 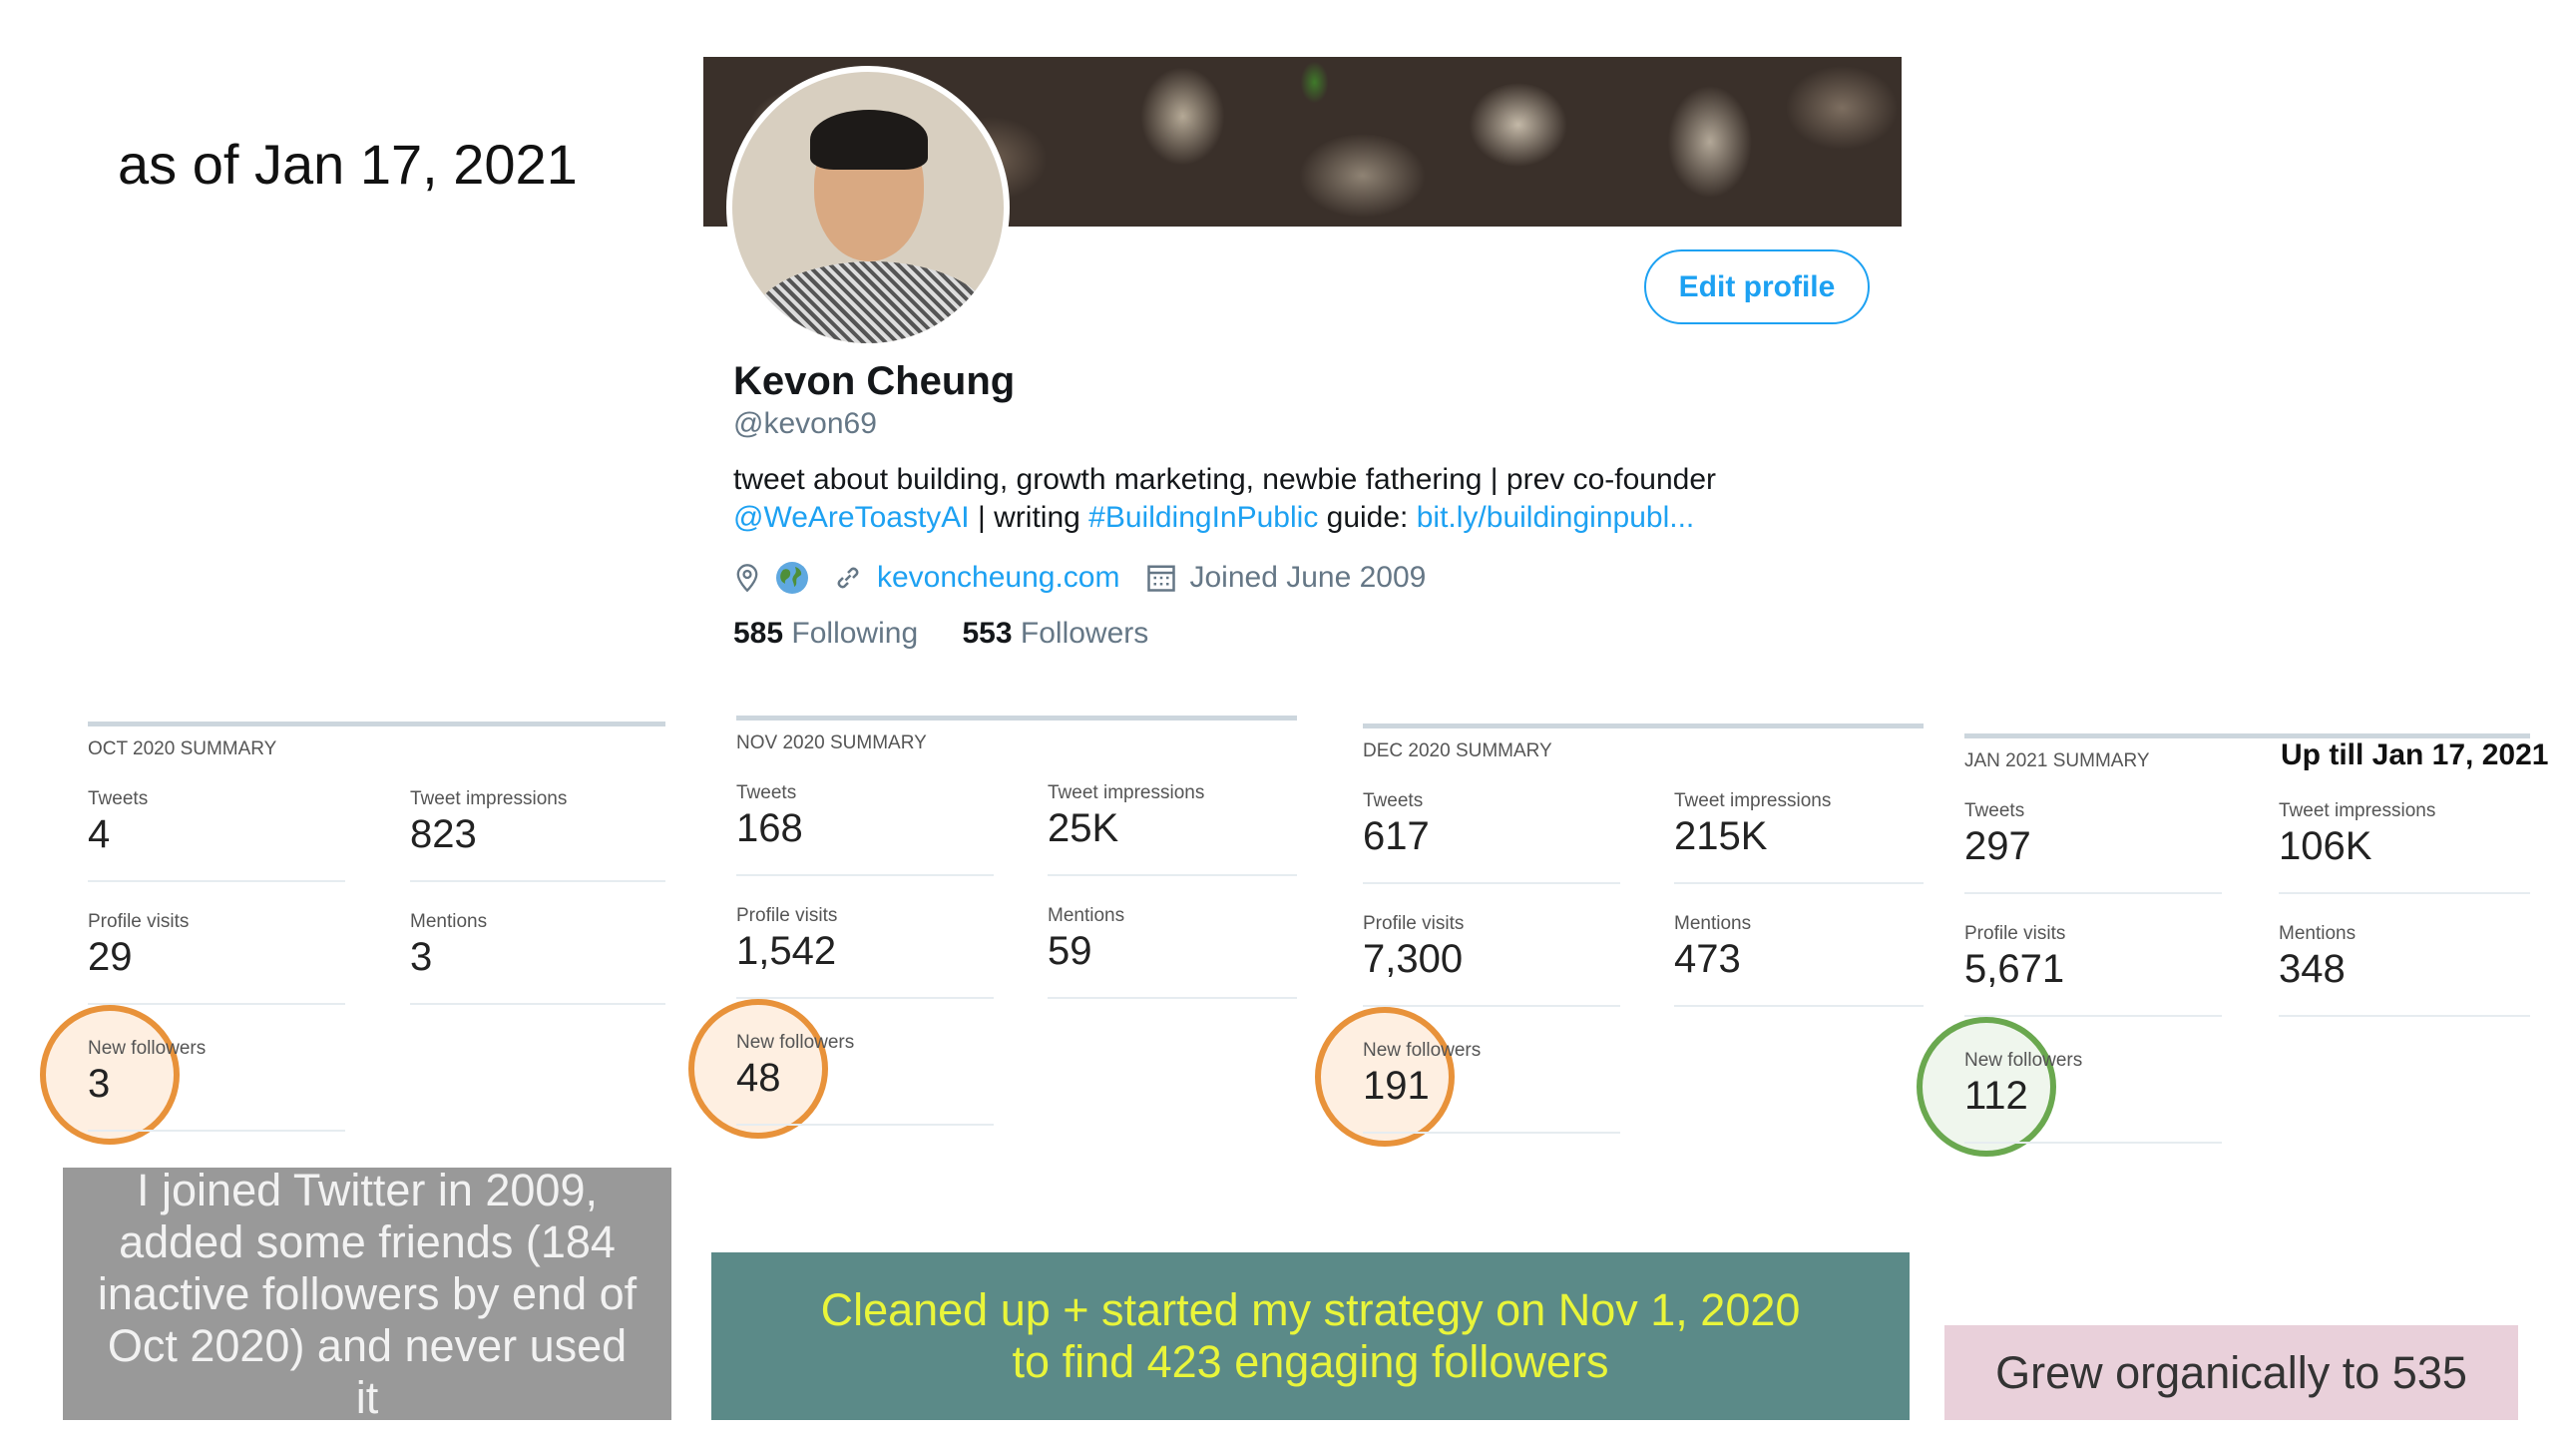 I want to click on note-teal-line-2: to find 423 engaging followers, so click(x=1310, y=1361).